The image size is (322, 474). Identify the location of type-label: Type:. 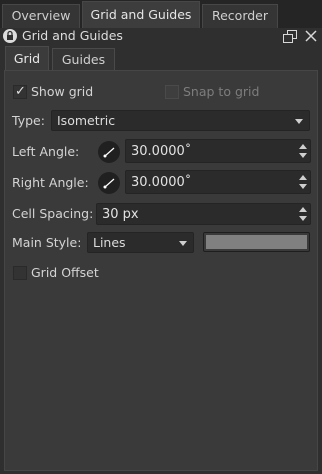
(28, 120).